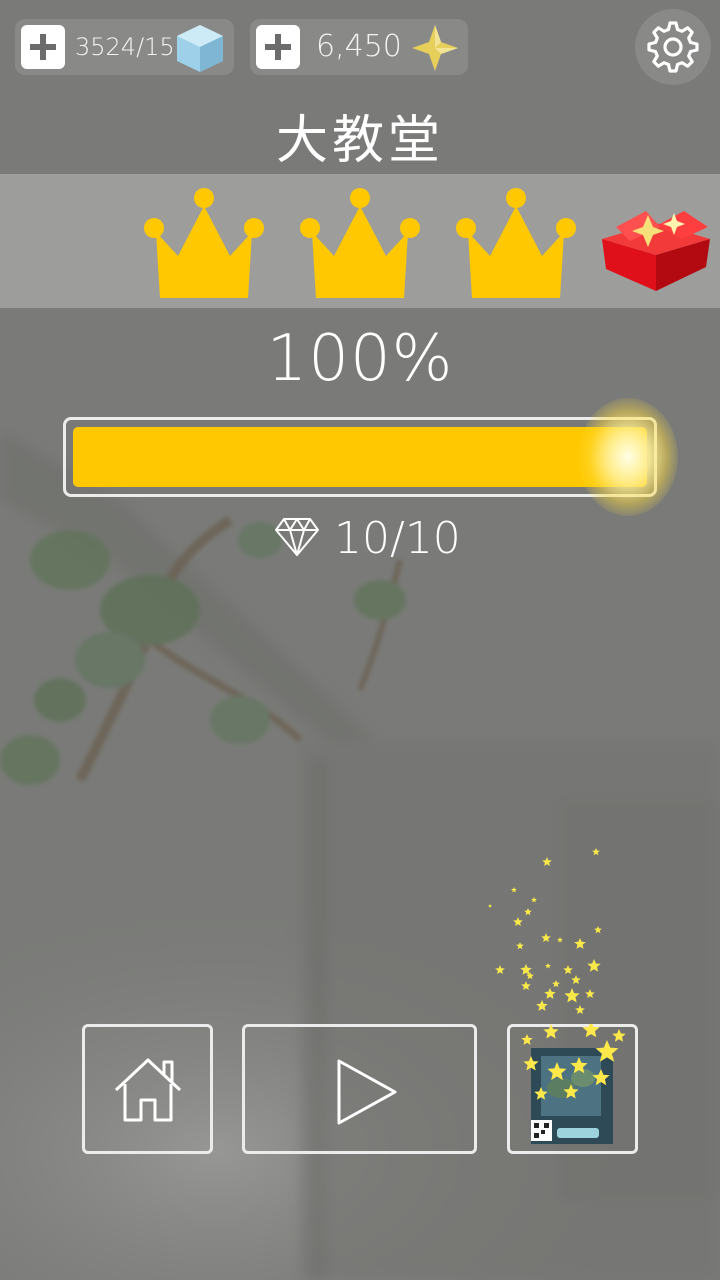  What do you see at coordinates (297, 537) in the screenshot?
I see `diamond-icon` at bounding box center [297, 537].